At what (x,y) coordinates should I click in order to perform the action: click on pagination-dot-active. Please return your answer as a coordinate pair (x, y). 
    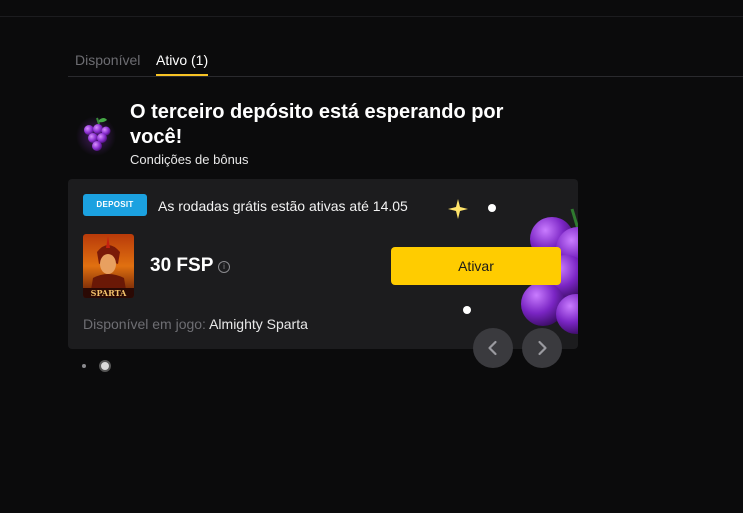
    Looking at the image, I should click on (105, 366).